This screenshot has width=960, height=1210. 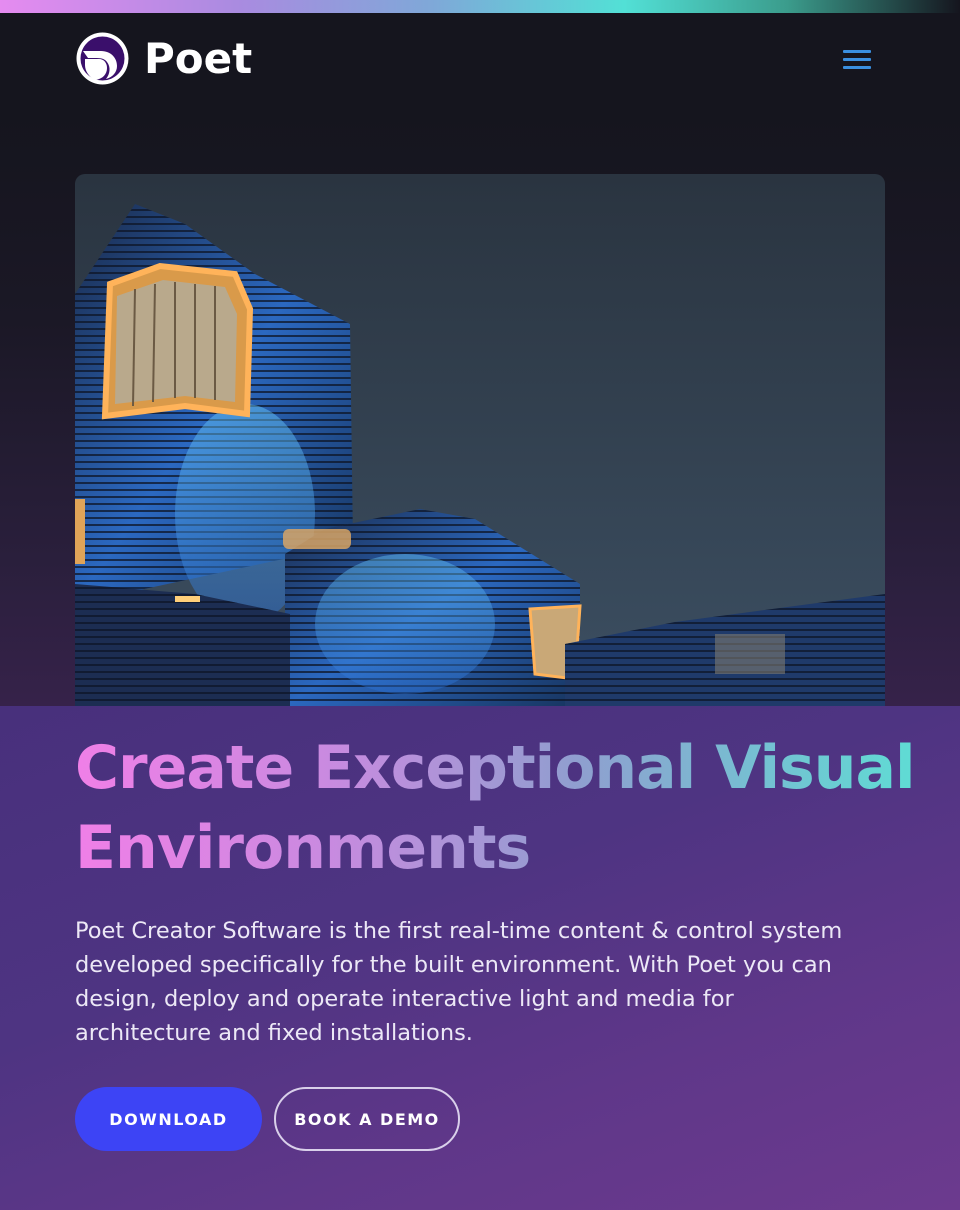 I want to click on hero-headline: Create Exceptional Visual Environments, so click(x=495, y=808).